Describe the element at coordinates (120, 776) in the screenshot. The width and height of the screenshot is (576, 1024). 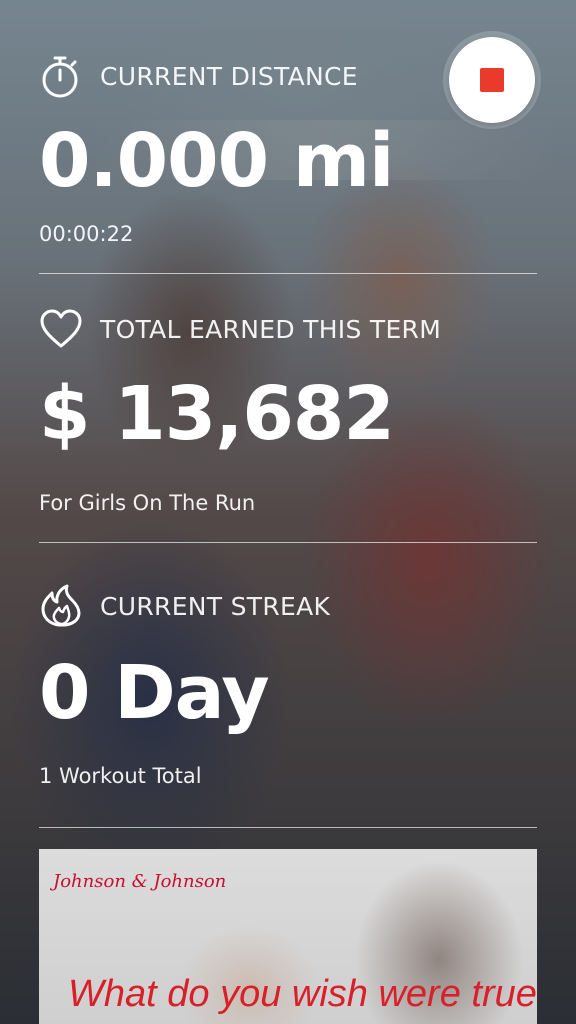
I see `workout-count: 1 Workout Total` at that location.